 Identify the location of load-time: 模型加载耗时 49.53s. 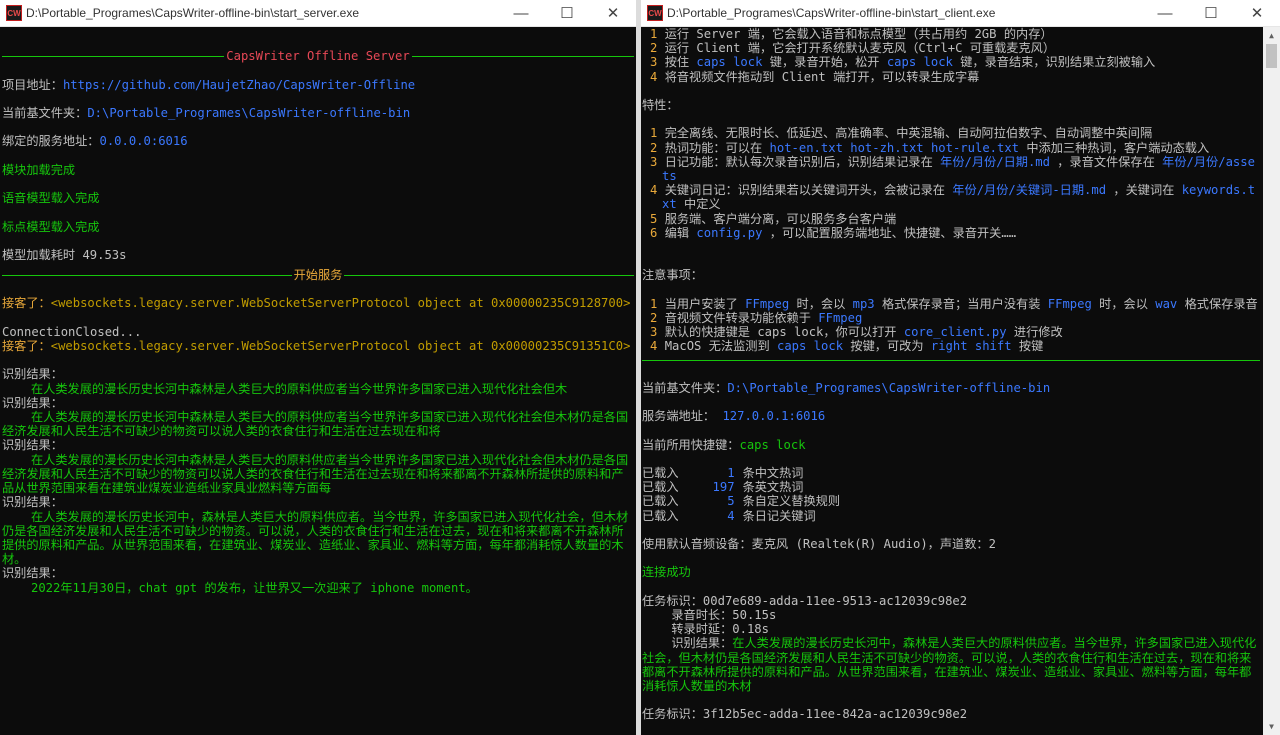
(64, 254).